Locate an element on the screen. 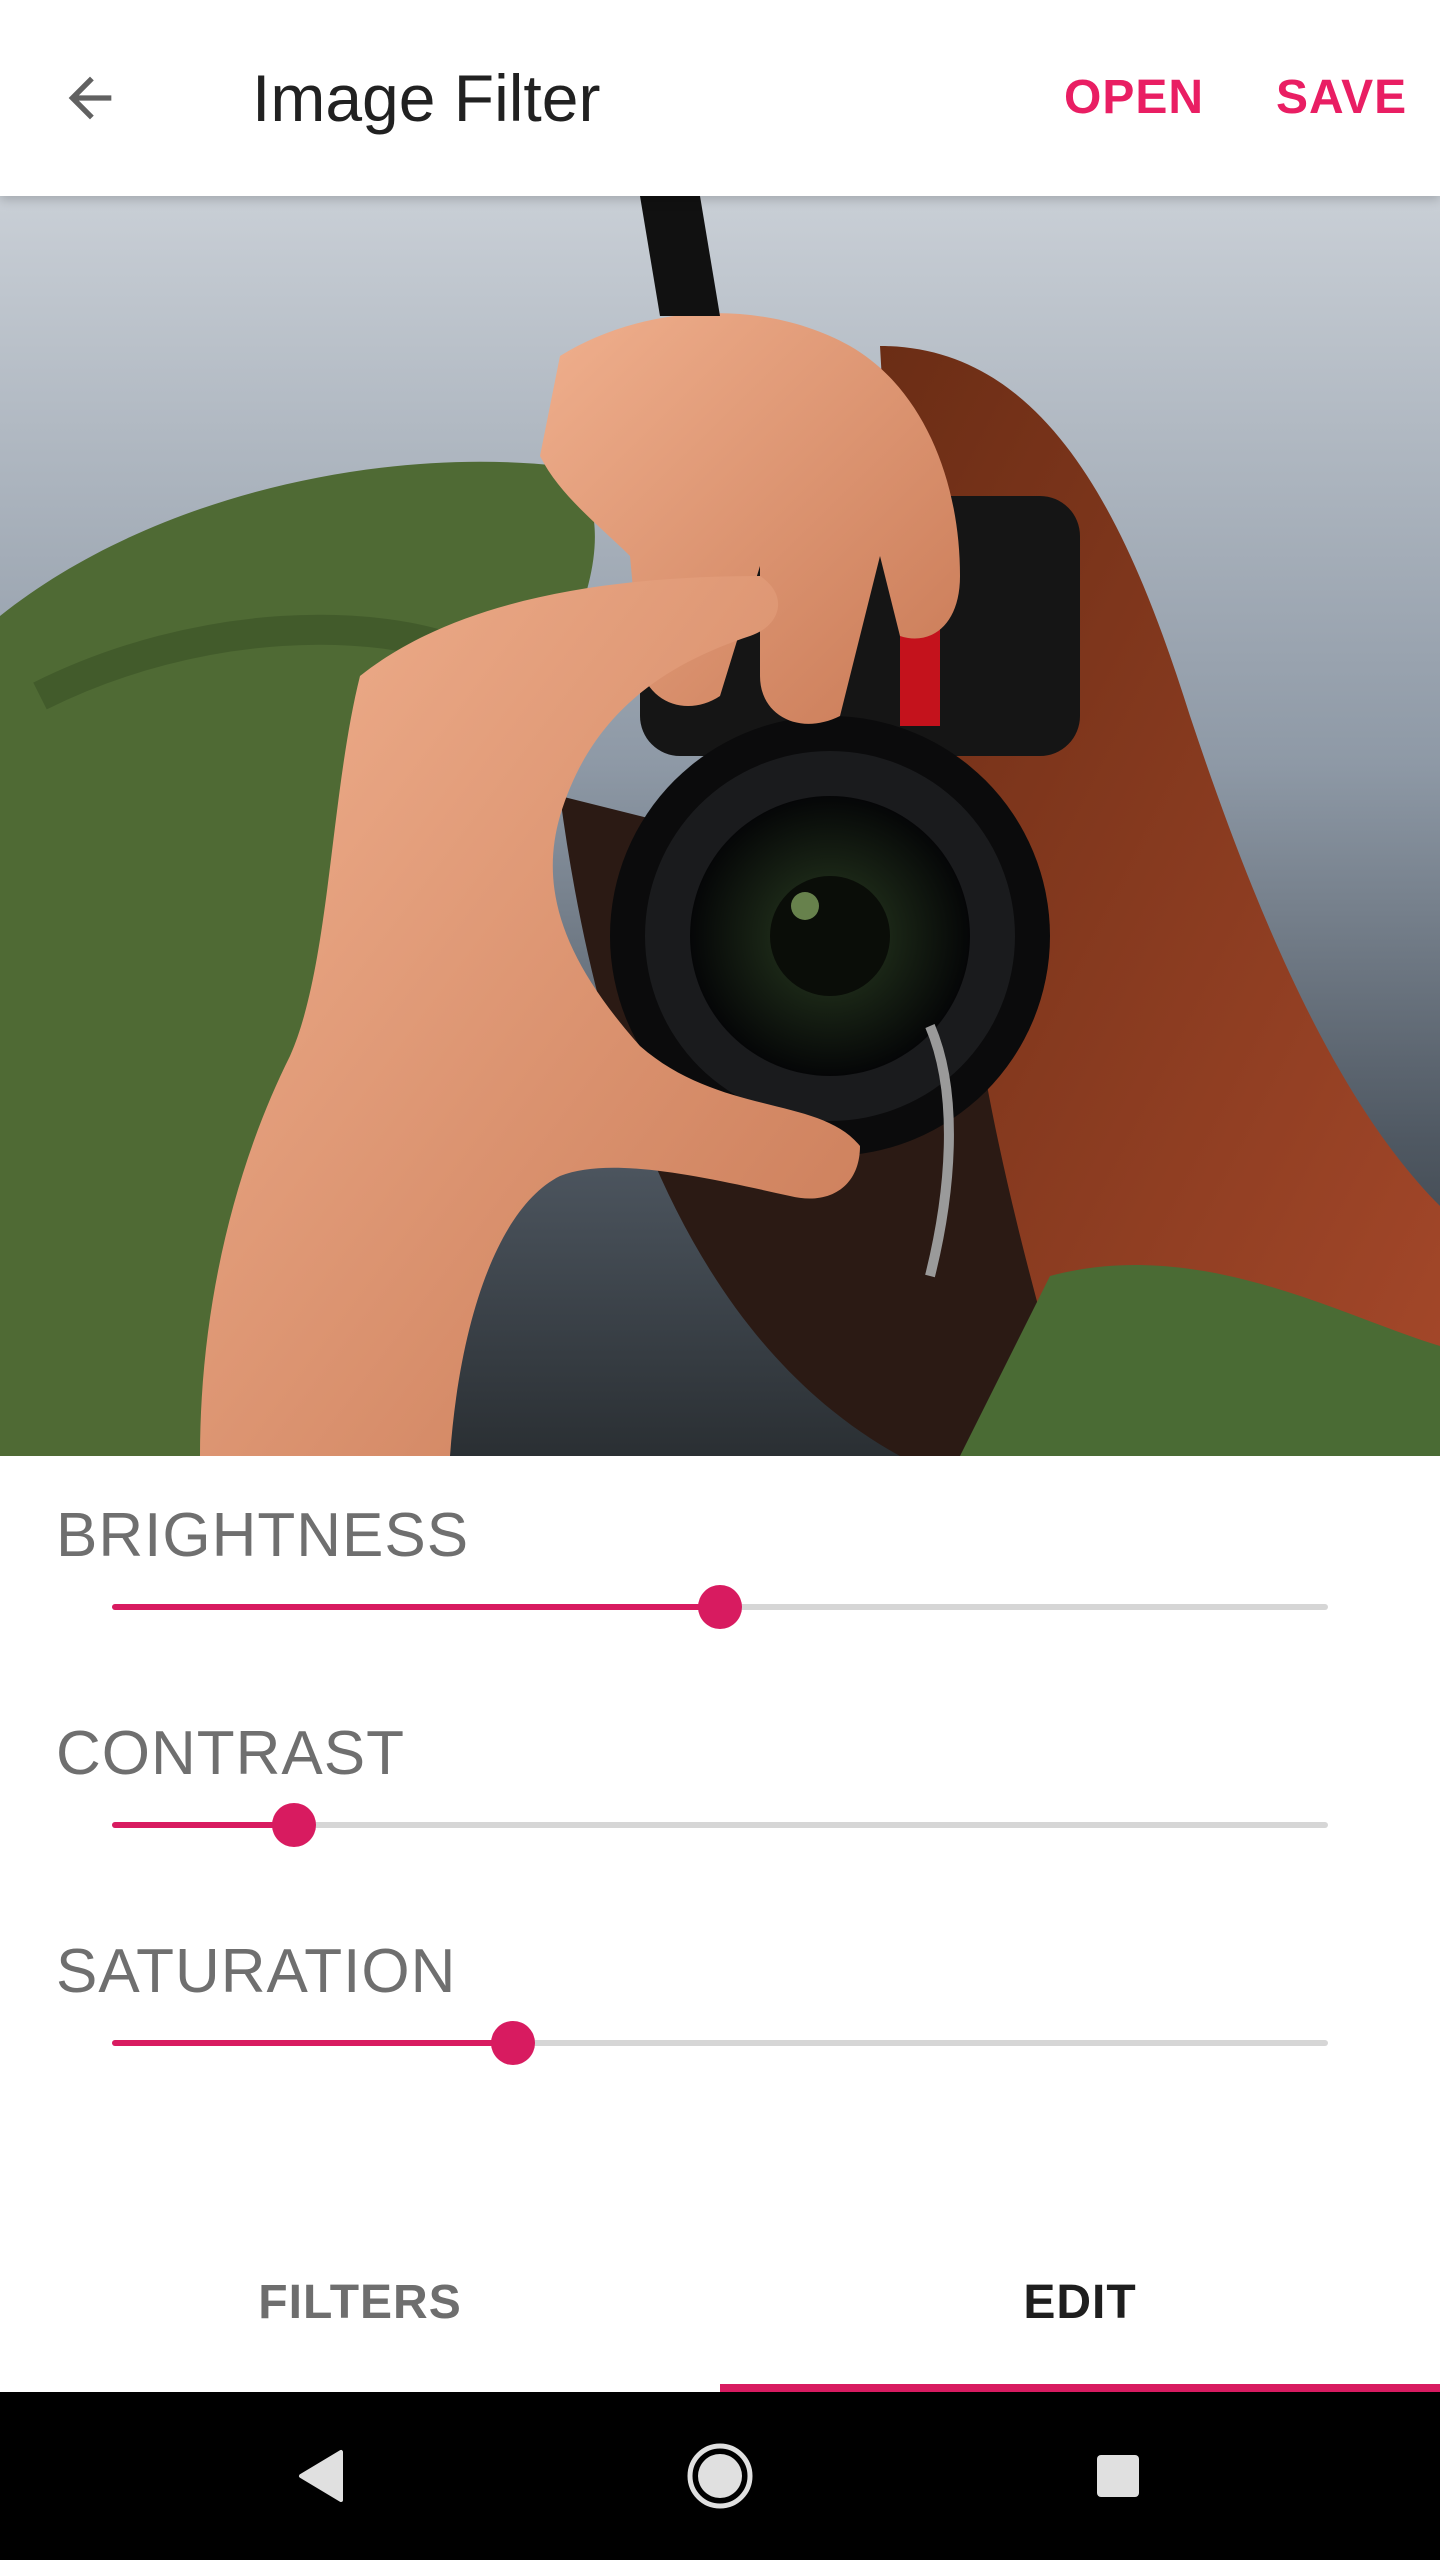  open-button: OPEN is located at coordinates (1134, 98).